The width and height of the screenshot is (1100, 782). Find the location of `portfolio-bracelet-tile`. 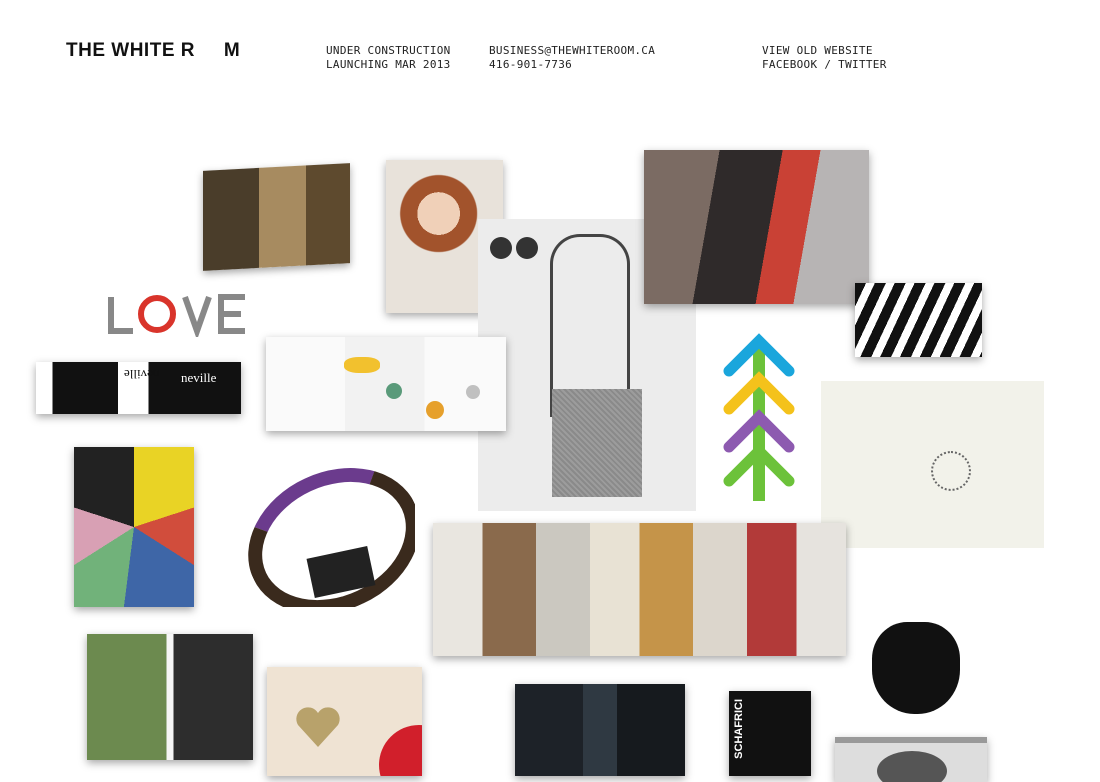

portfolio-bracelet-tile is located at coordinates (317, 532).